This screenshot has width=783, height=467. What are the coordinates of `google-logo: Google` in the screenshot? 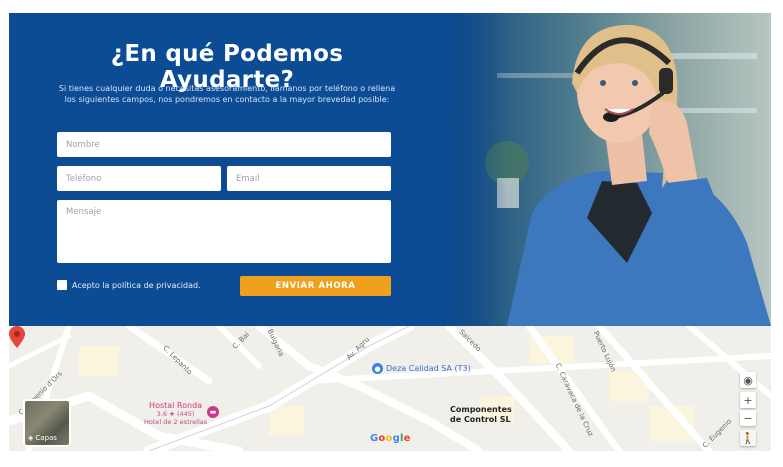 It's located at (390, 438).